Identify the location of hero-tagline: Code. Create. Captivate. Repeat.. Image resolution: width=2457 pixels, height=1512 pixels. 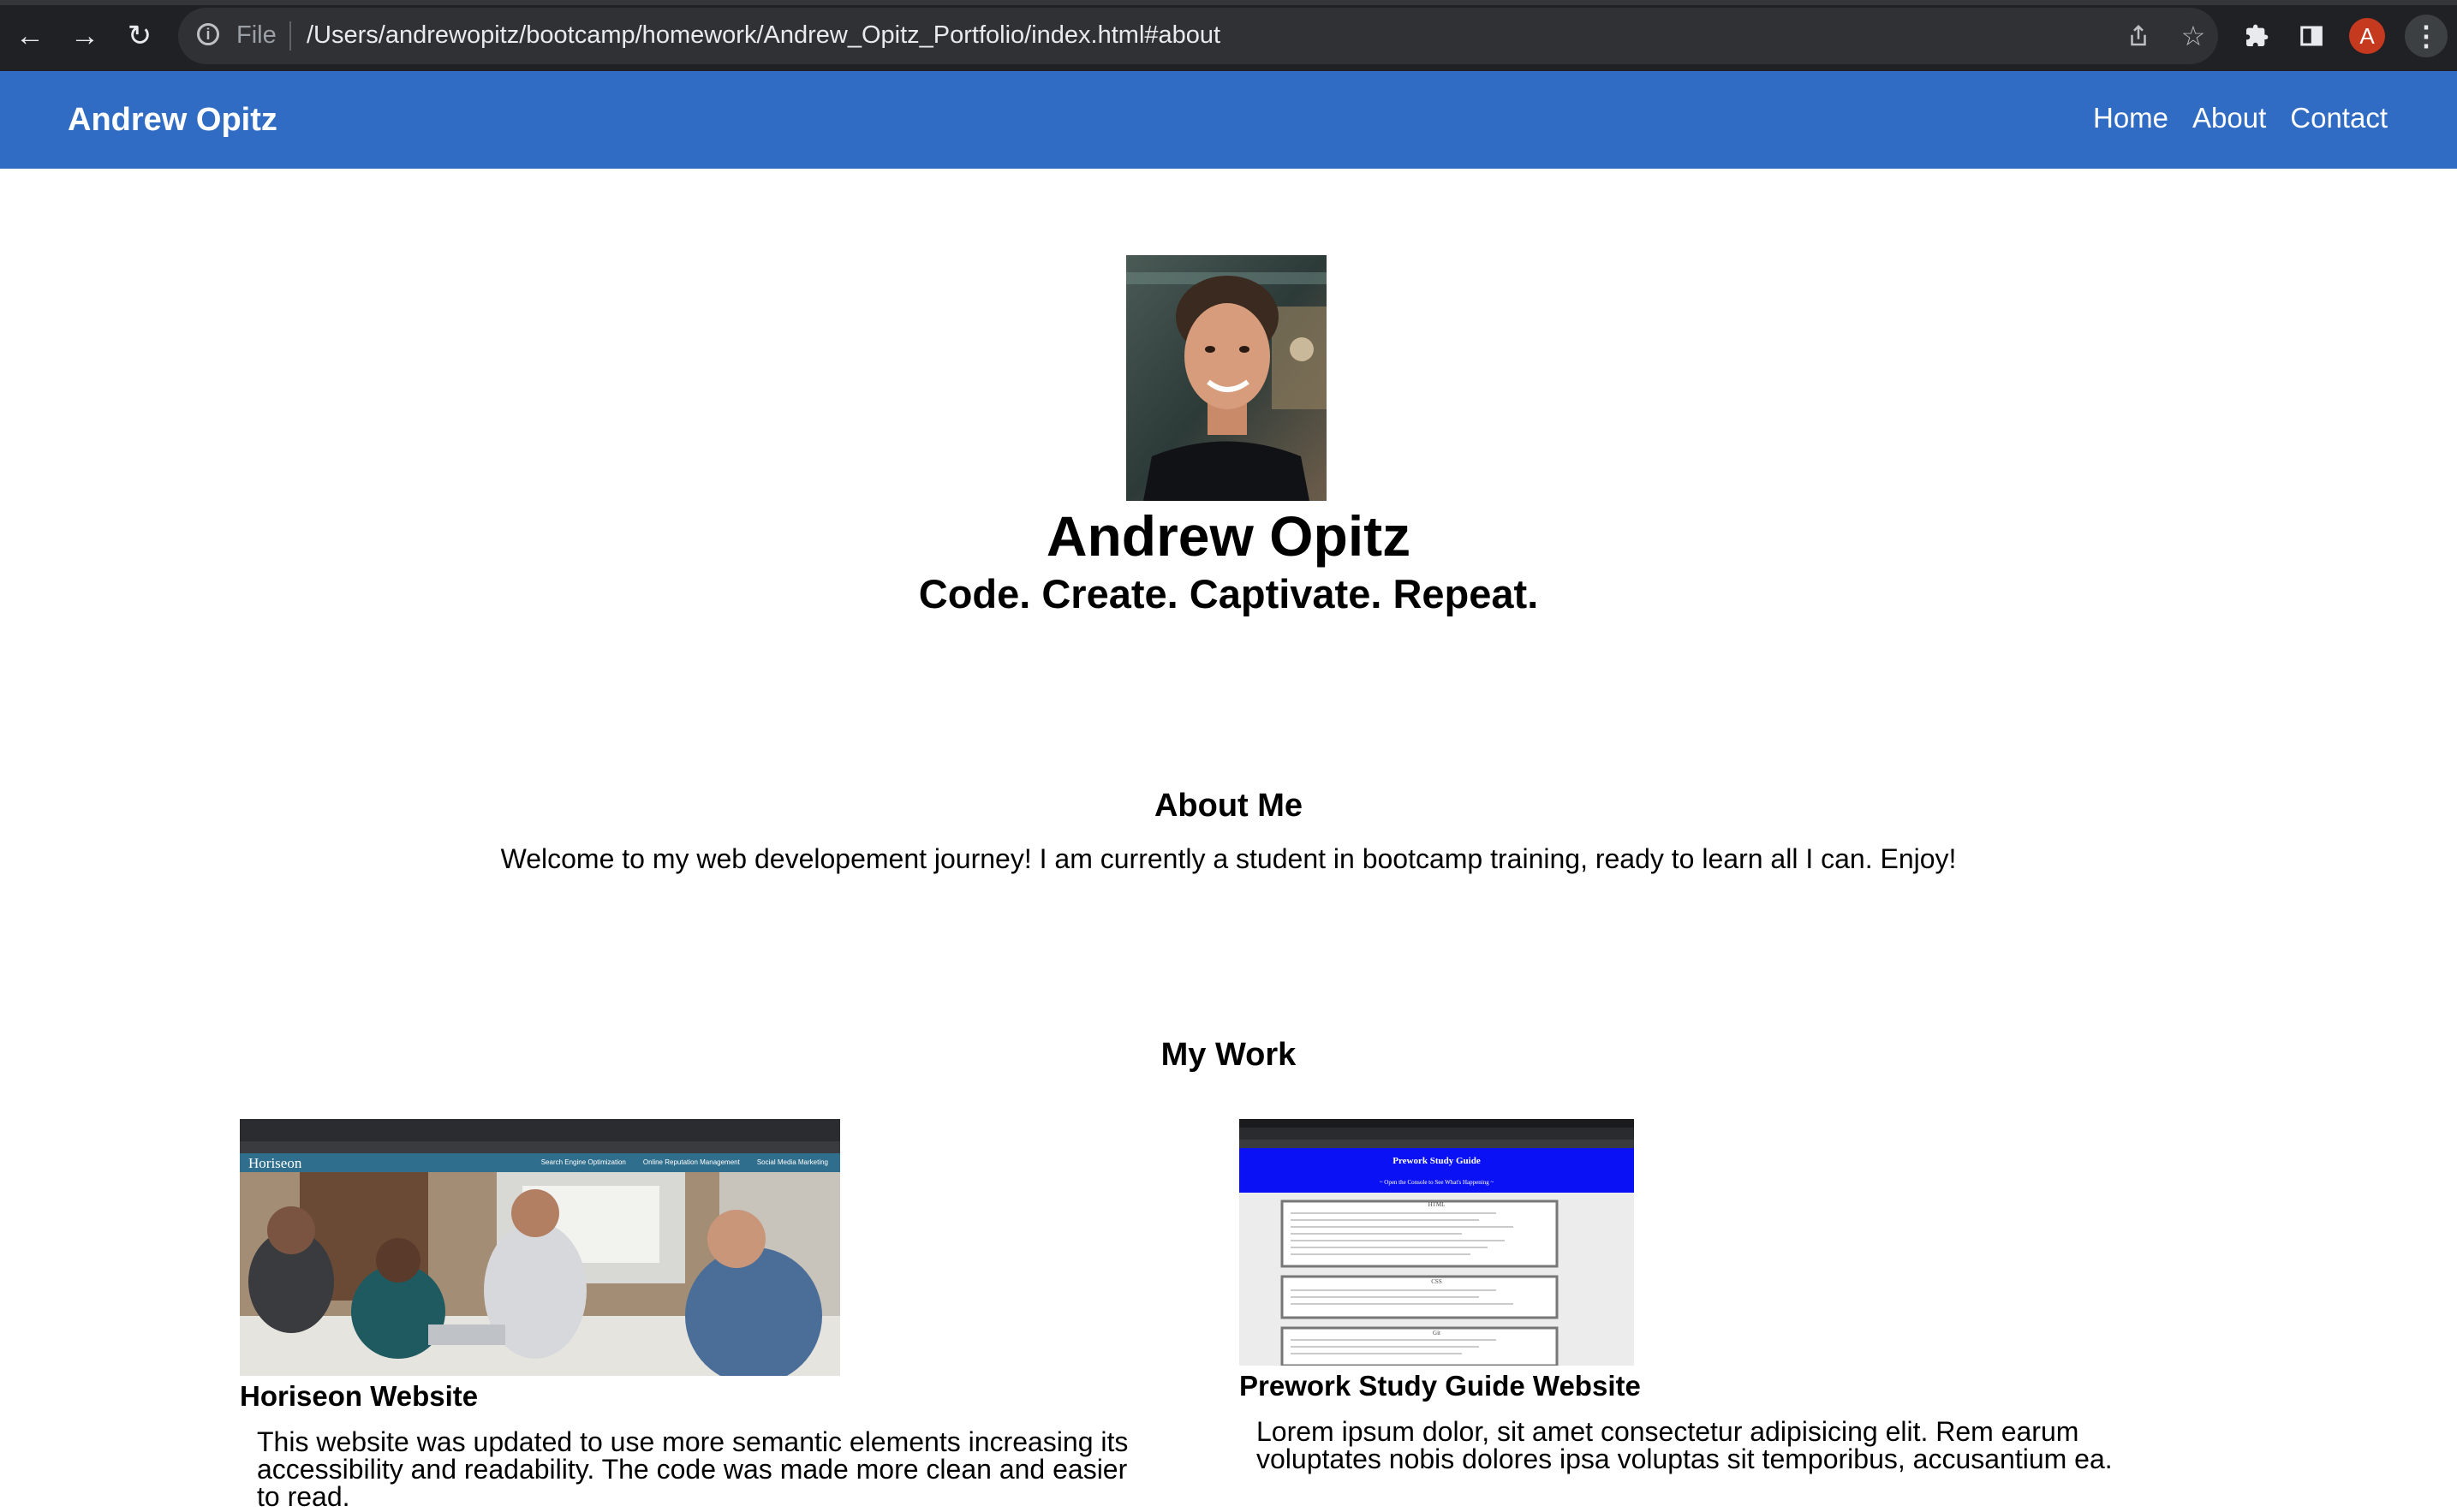
(1228, 593).